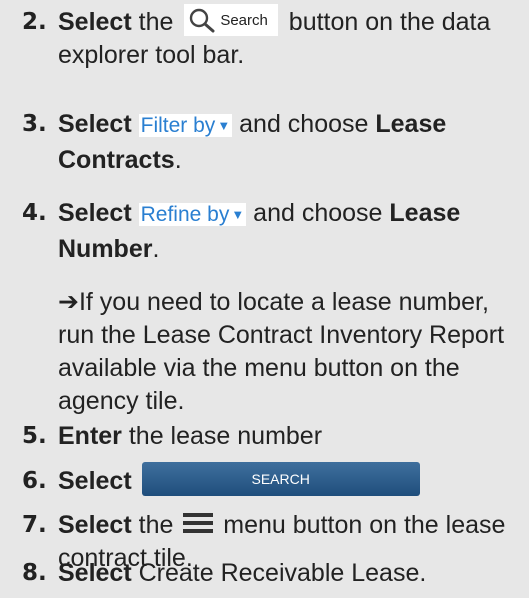 The width and height of the screenshot is (529, 598). What do you see at coordinates (90, 436) in the screenshot?
I see `step-verb: Enter` at bounding box center [90, 436].